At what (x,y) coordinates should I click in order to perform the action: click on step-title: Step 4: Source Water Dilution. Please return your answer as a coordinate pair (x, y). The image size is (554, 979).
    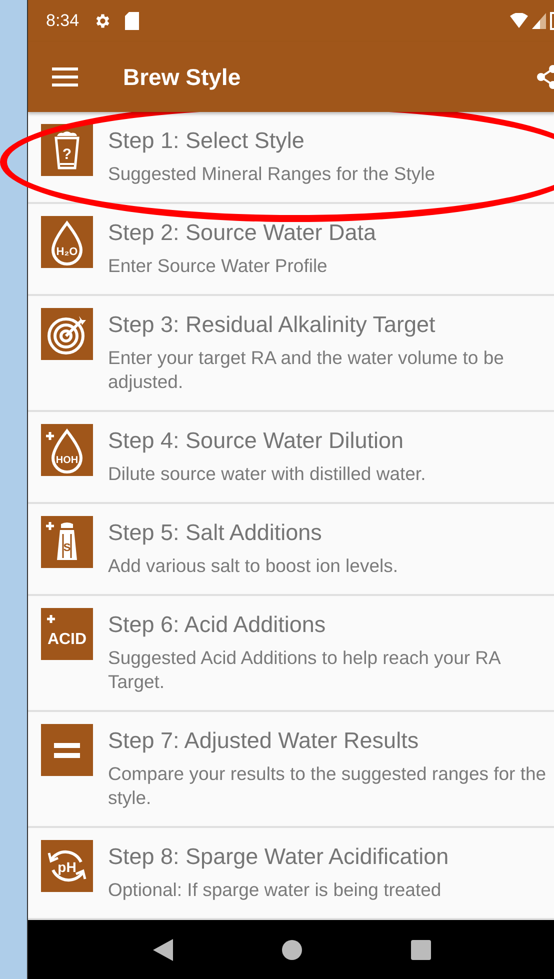
    Looking at the image, I should click on (256, 441).